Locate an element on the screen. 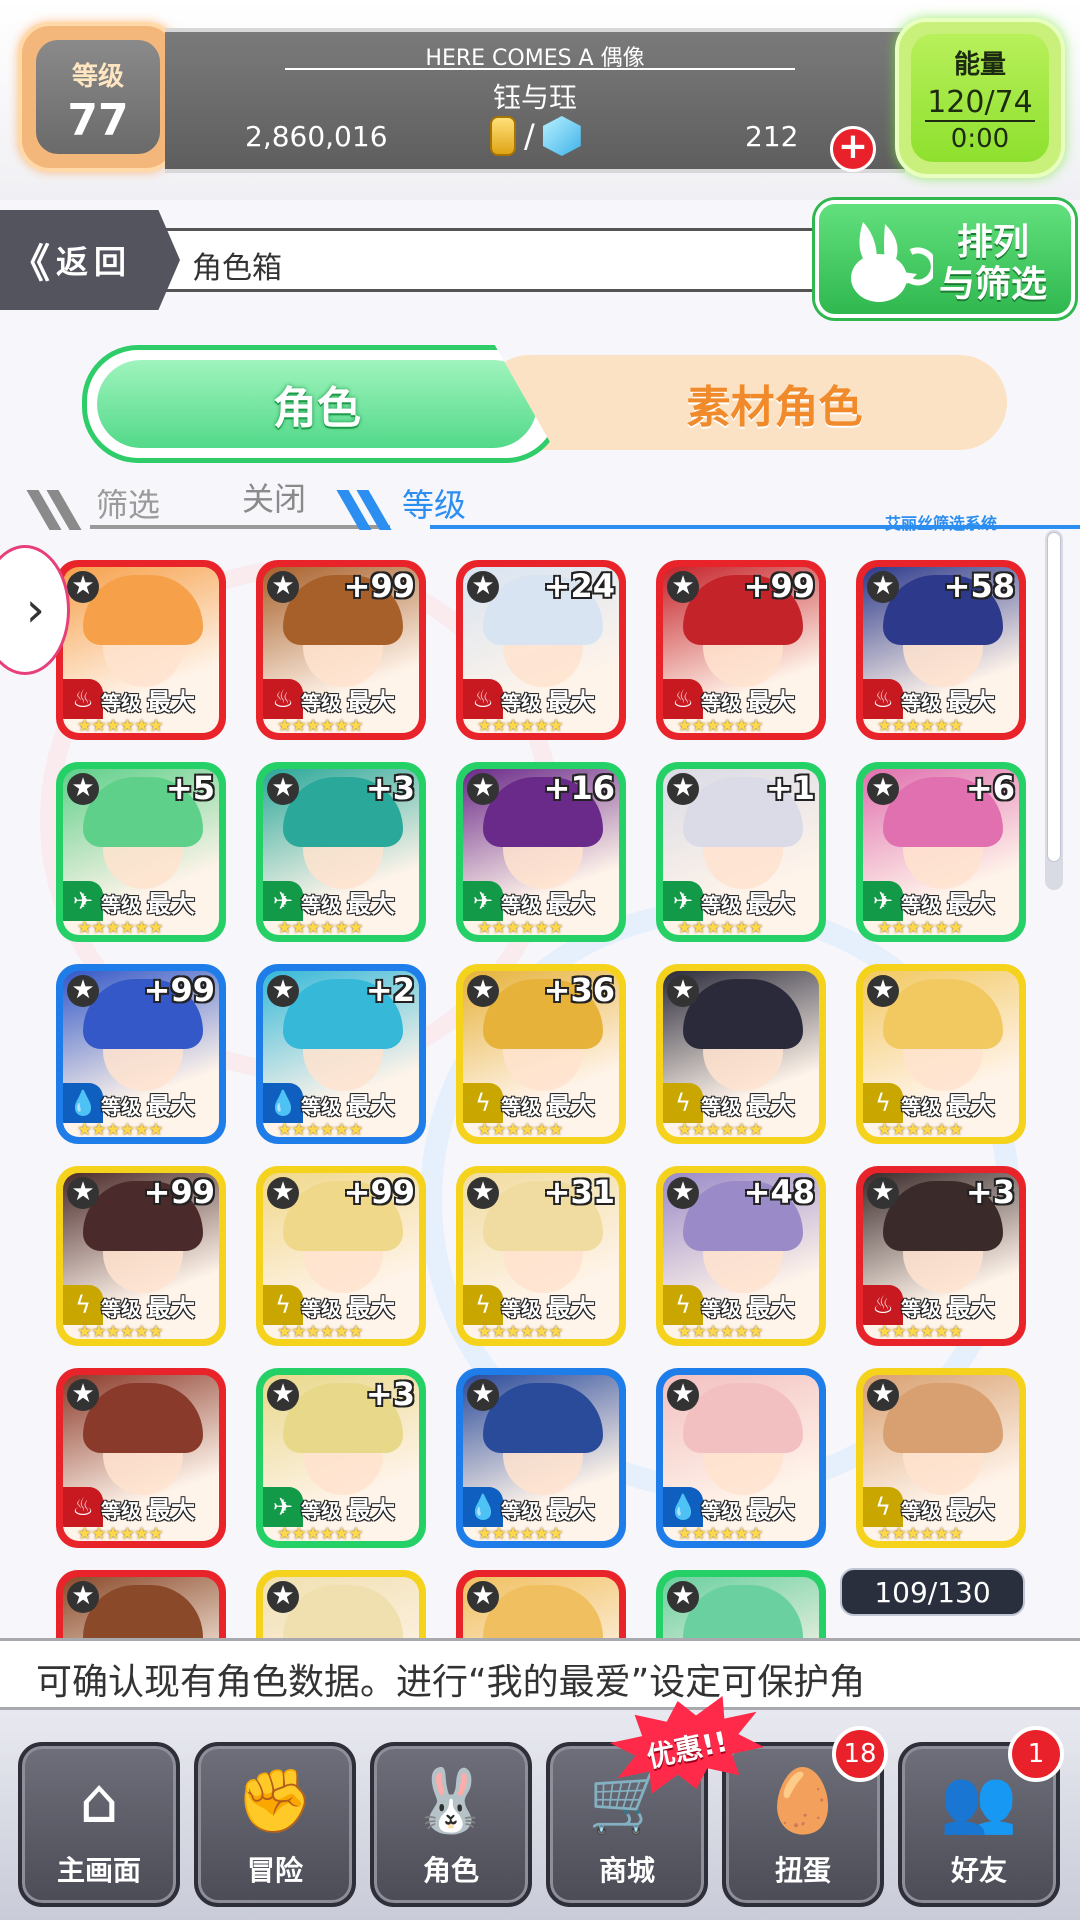  plus-value: +99 is located at coordinates (179, 990).